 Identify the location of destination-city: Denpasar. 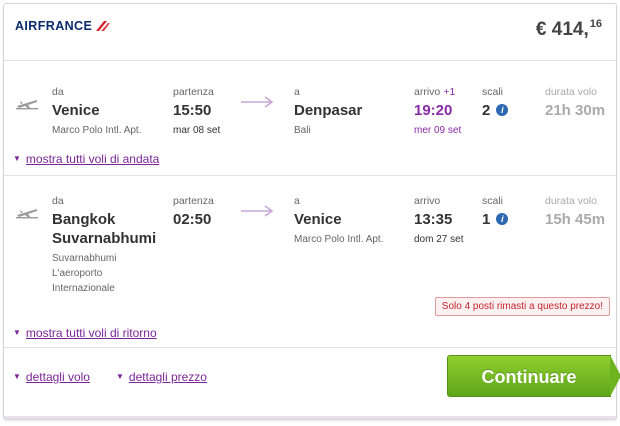
(328, 110).